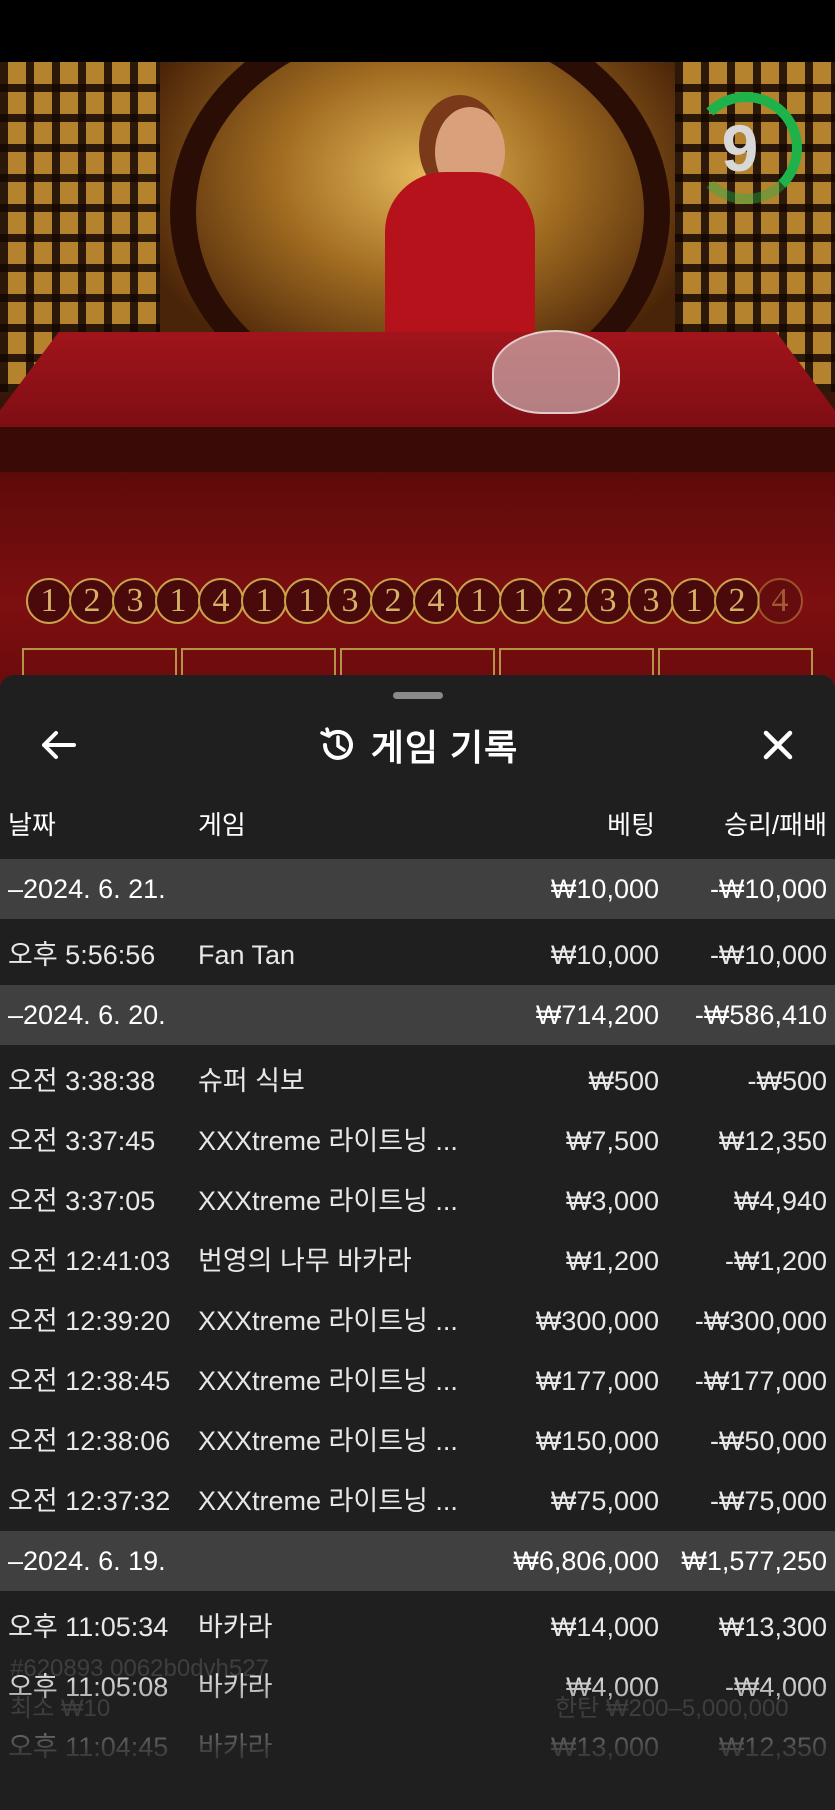 This screenshot has height=1810, width=835. I want to click on row-bet: ₩300,000, so click(597, 1321).